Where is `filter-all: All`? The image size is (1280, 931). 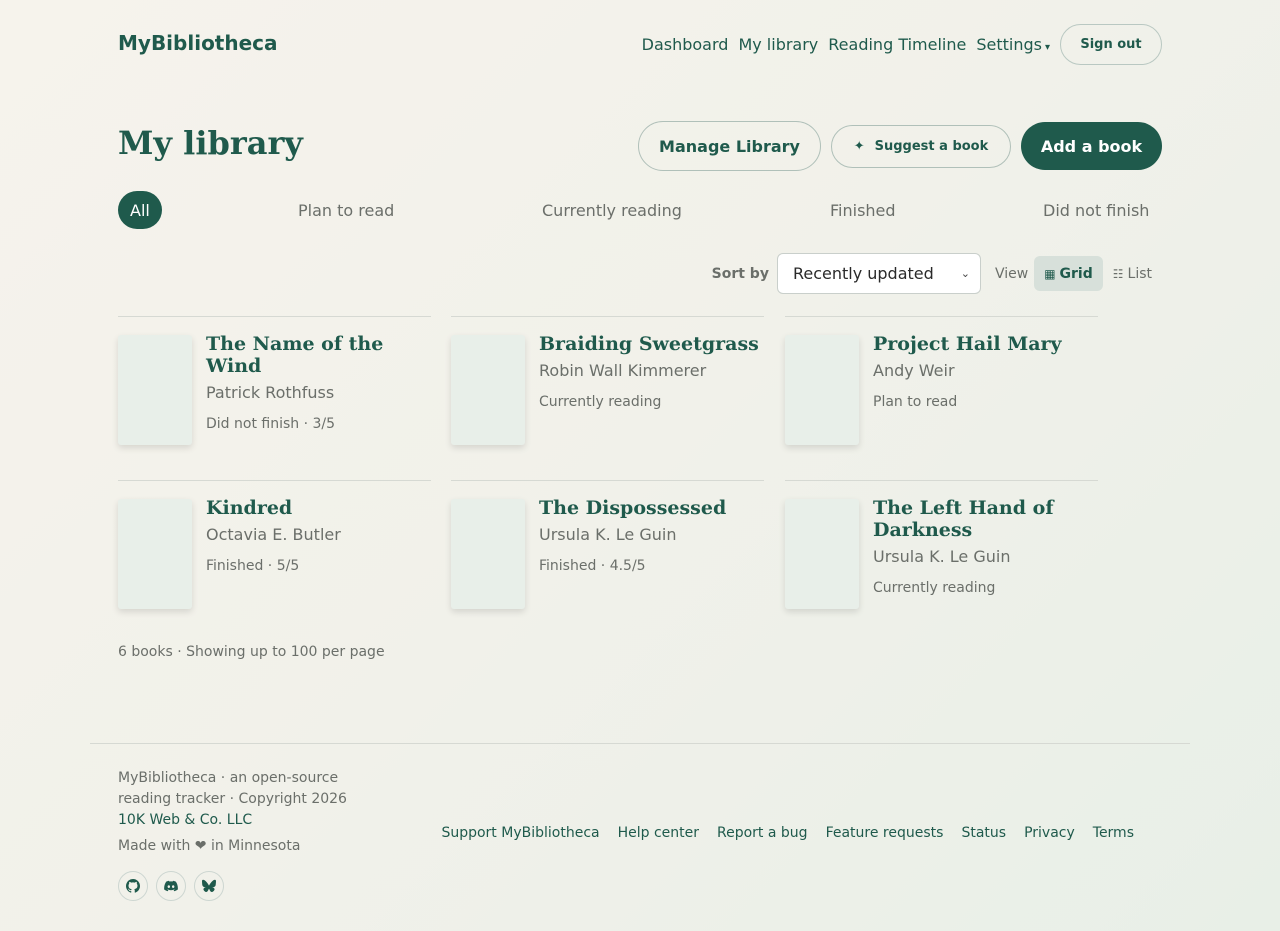
filter-all: All is located at coordinates (140, 210).